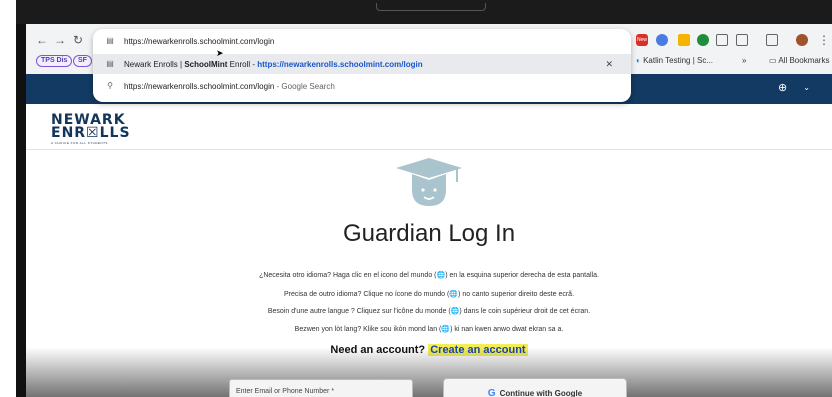 Image resolution: width=832 pixels, height=397 pixels. Describe the element at coordinates (784, 88) in the screenshot. I see `globe-icon: ⊕` at that location.